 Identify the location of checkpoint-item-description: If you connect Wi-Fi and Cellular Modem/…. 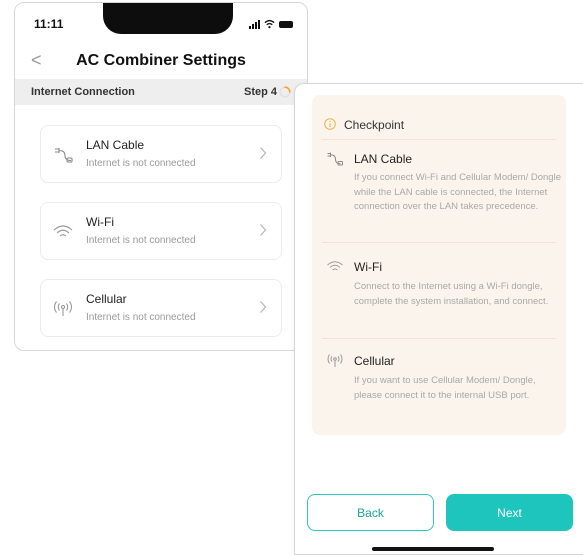
(457, 192).